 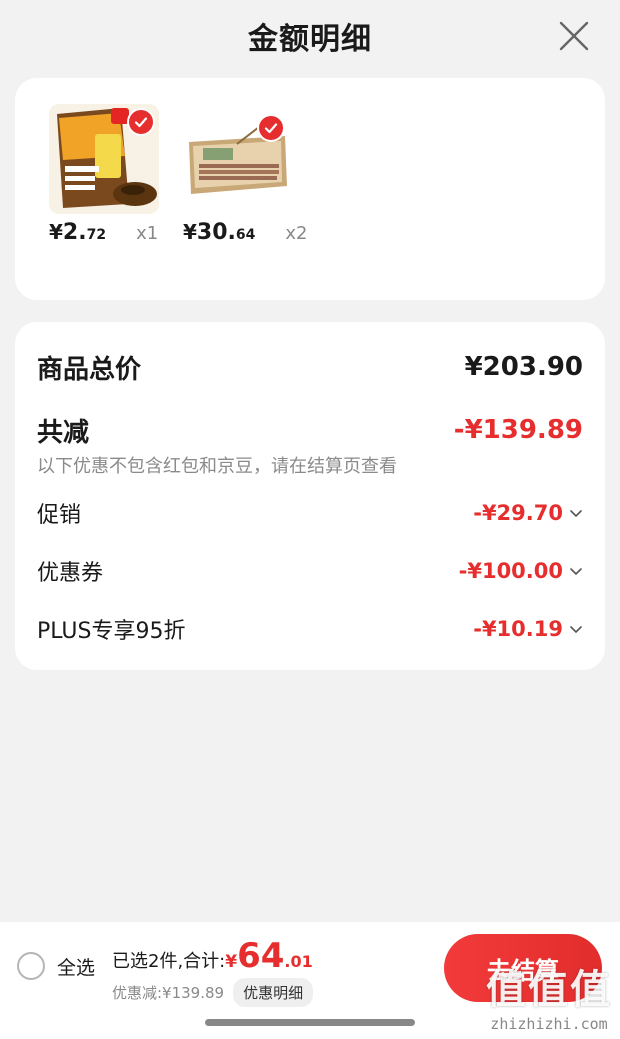 I want to click on coupon-row: 优惠券 -¥100.00, so click(x=310, y=571).